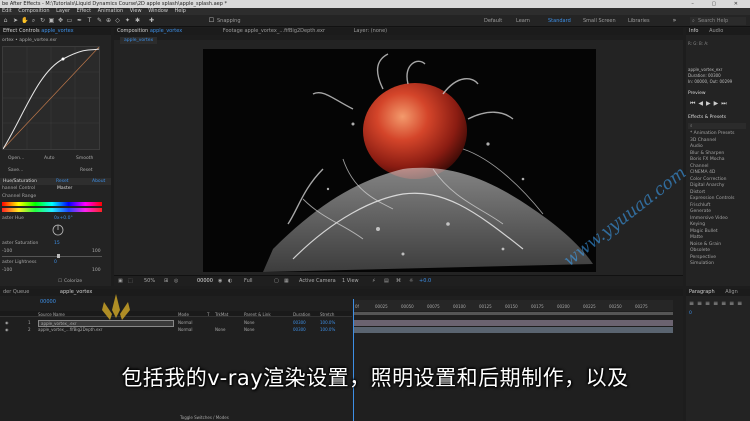 The width and height of the screenshot is (750, 421). What do you see at coordinates (151, 20) in the screenshot?
I see `pin-tool-icon: ✚` at bounding box center [151, 20].